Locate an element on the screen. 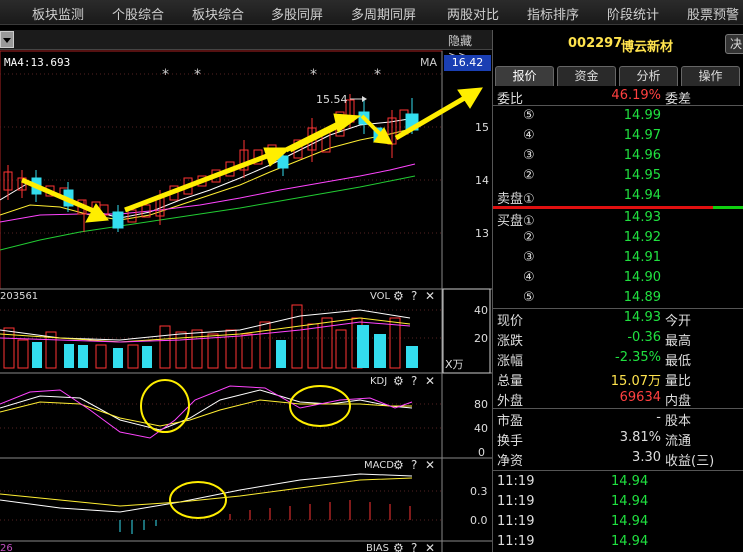 This screenshot has height=552, width=743. quote-row: 外盘 69634 内盘 is located at coordinates (594, 399).